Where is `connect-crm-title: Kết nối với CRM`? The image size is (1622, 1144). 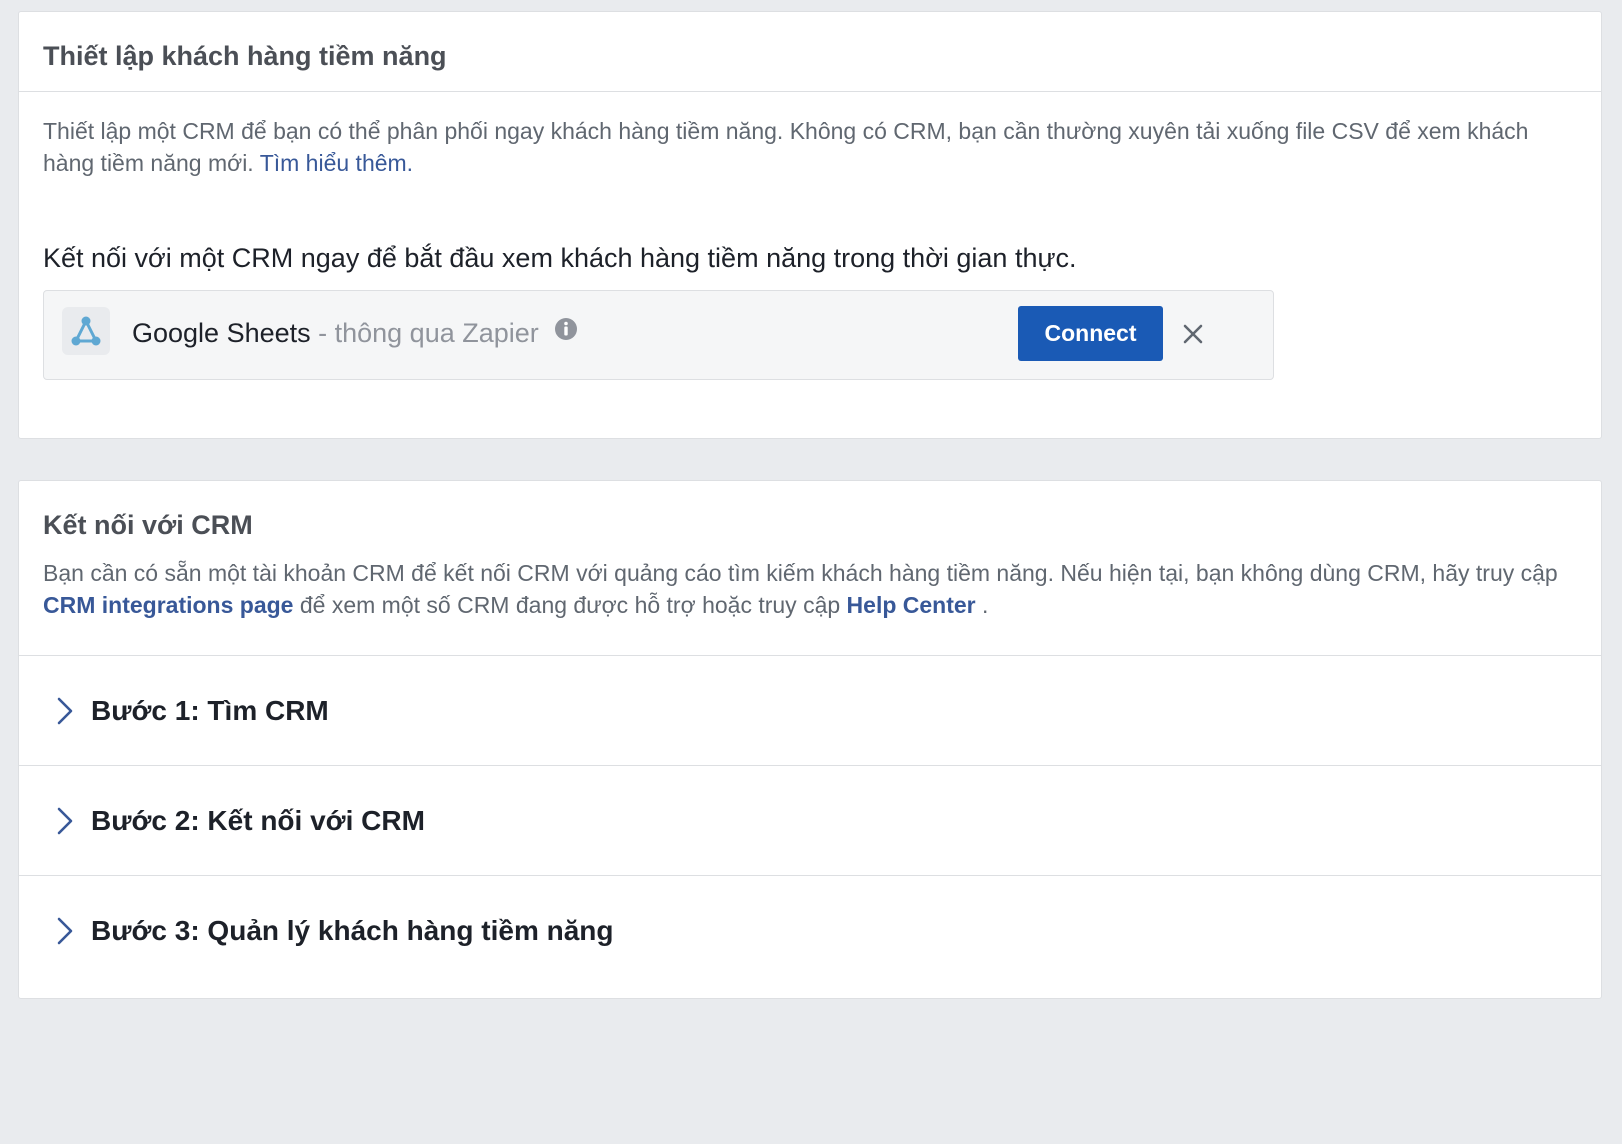
connect-crm-title: Kết nối với CRM is located at coordinates (148, 525).